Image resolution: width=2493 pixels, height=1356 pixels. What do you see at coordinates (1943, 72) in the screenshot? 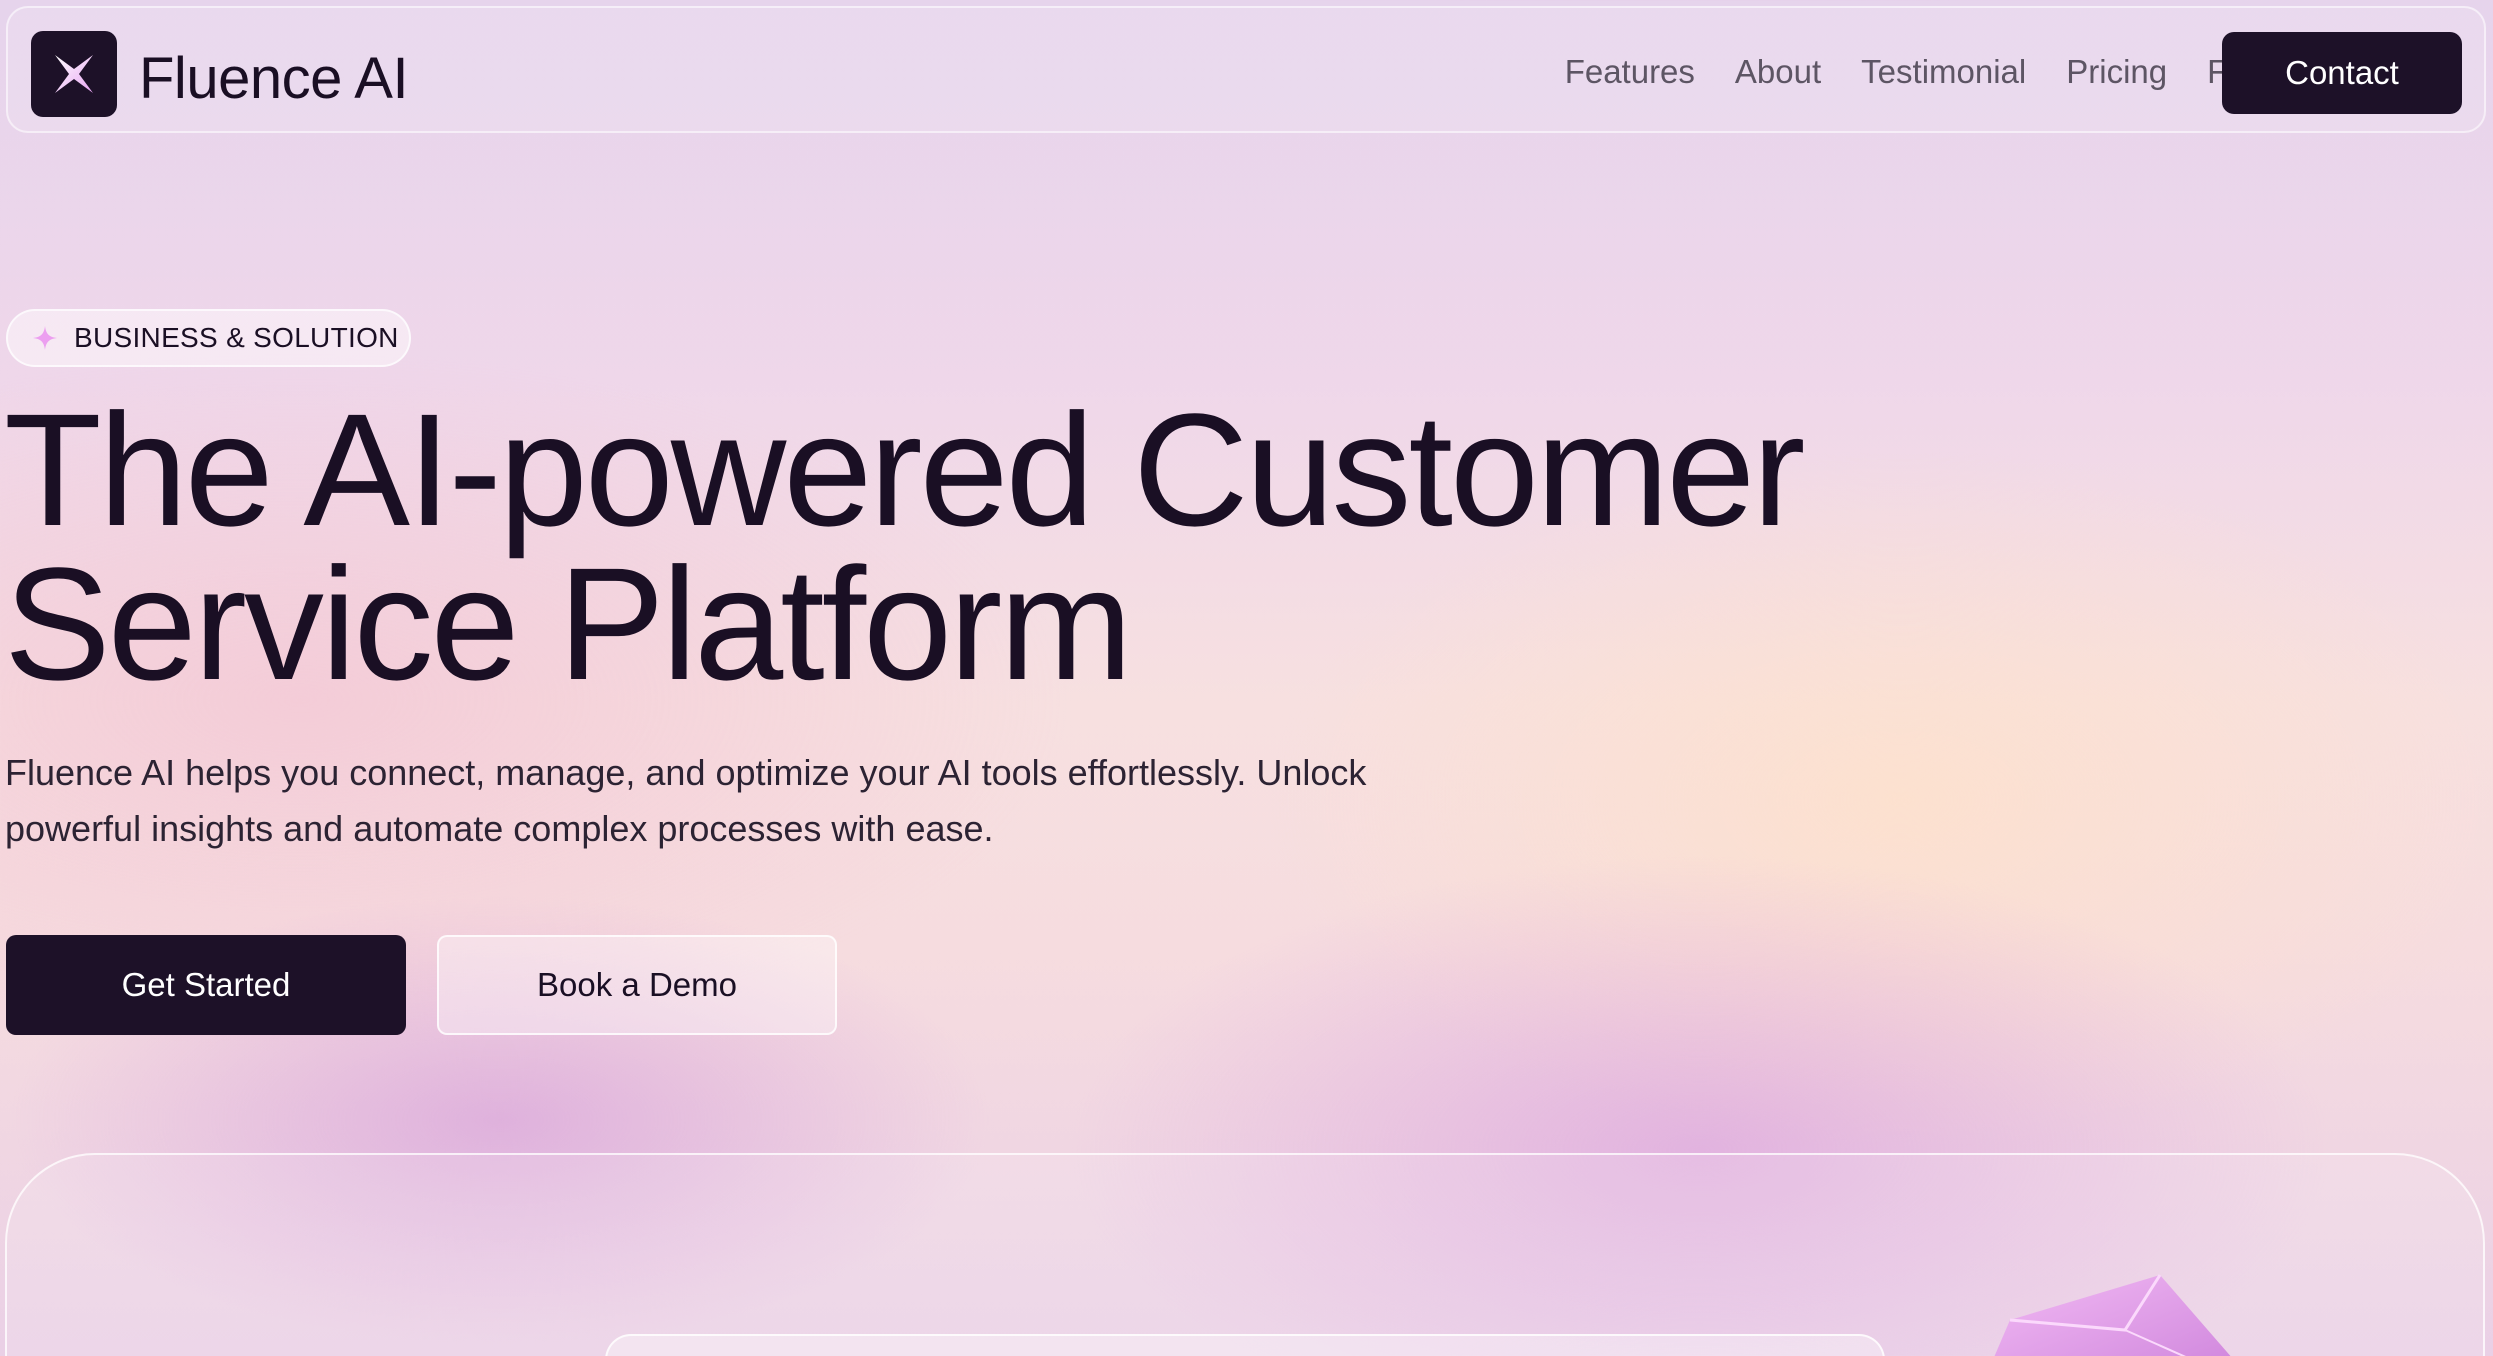
I see `nav-link-testimonial: Testimonial` at bounding box center [1943, 72].